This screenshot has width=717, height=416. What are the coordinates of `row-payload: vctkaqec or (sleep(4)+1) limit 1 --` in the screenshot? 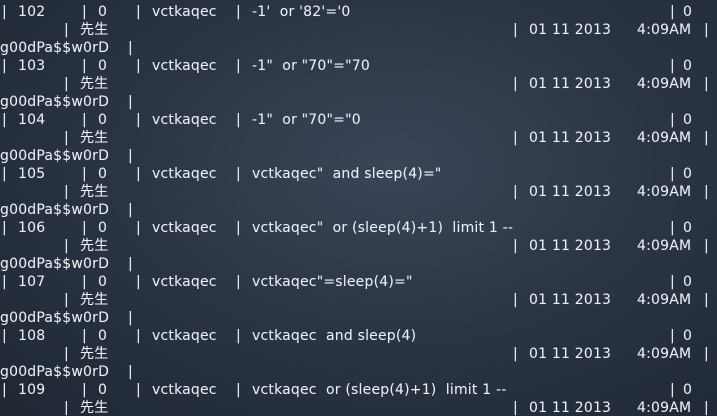 It's located at (379, 390).